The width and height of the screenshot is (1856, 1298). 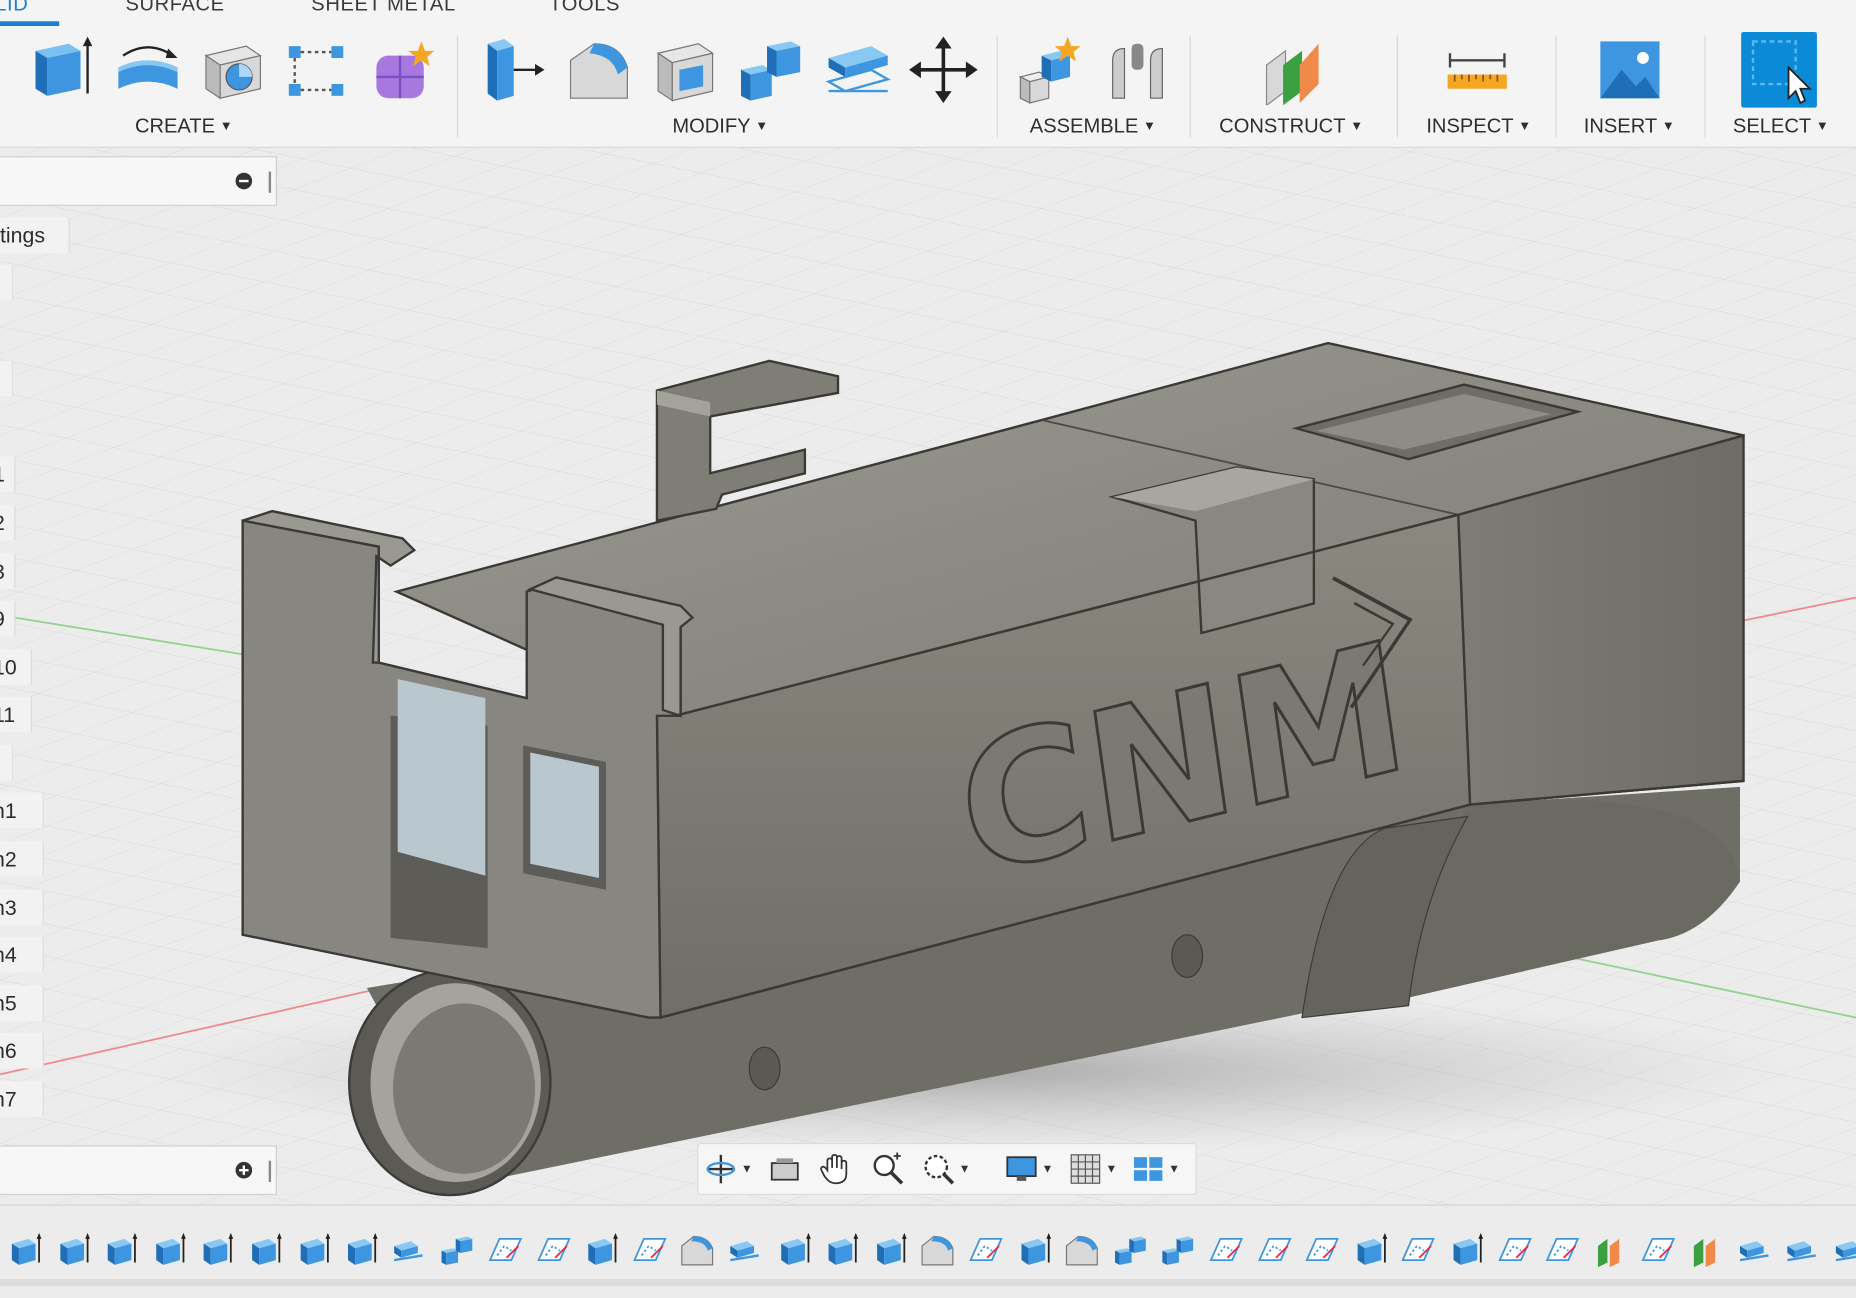 What do you see at coordinates (22, 810) in the screenshot?
I see `browser-item: n1` at bounding box center [22, 810].